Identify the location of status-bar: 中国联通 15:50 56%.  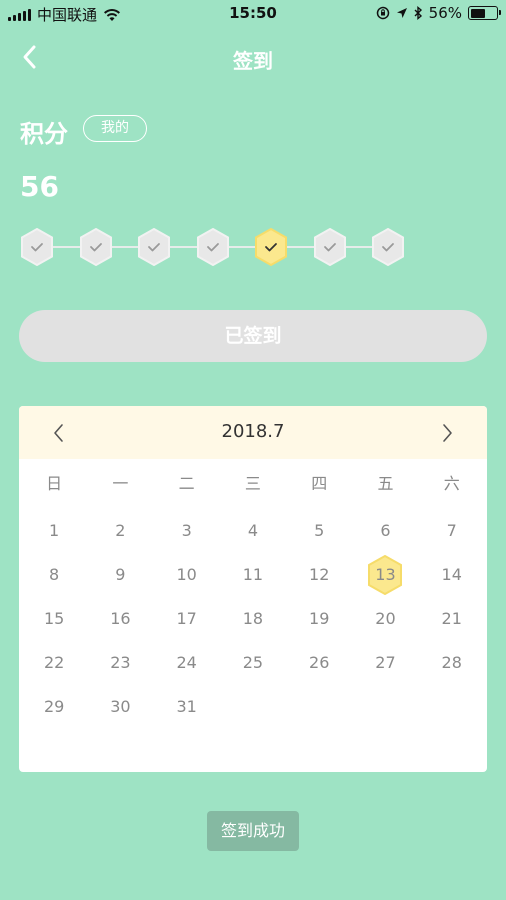
(253, 13).